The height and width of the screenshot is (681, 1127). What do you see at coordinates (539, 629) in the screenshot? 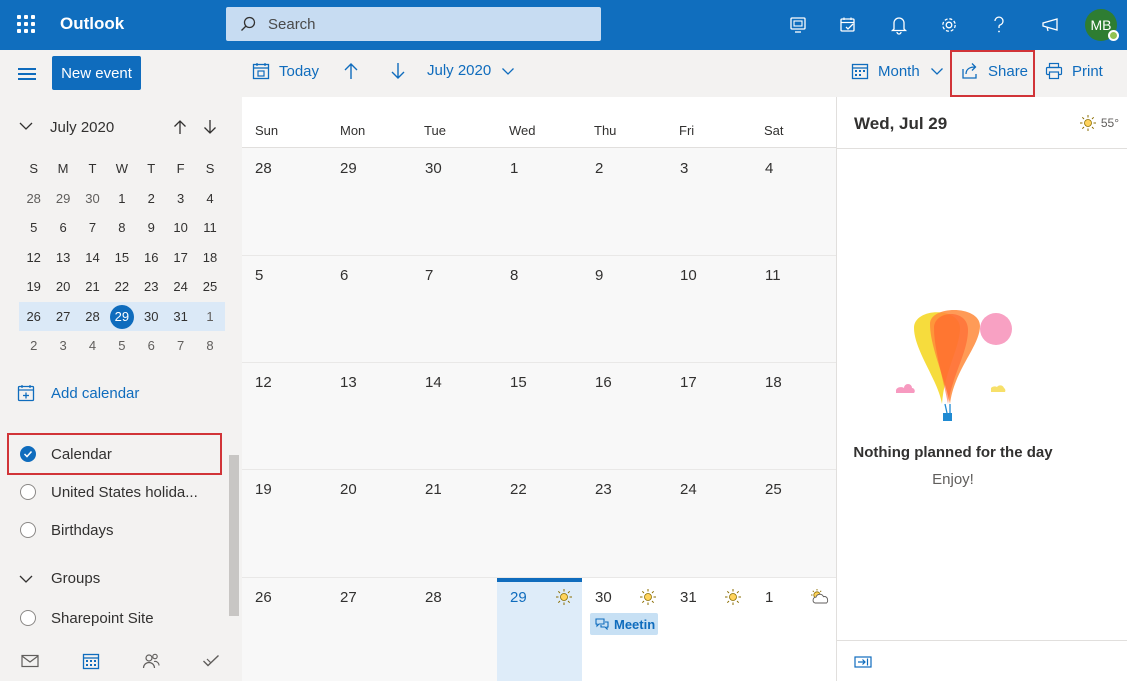
I see `day-cell-today: 29` at bounding box center [539, 629].